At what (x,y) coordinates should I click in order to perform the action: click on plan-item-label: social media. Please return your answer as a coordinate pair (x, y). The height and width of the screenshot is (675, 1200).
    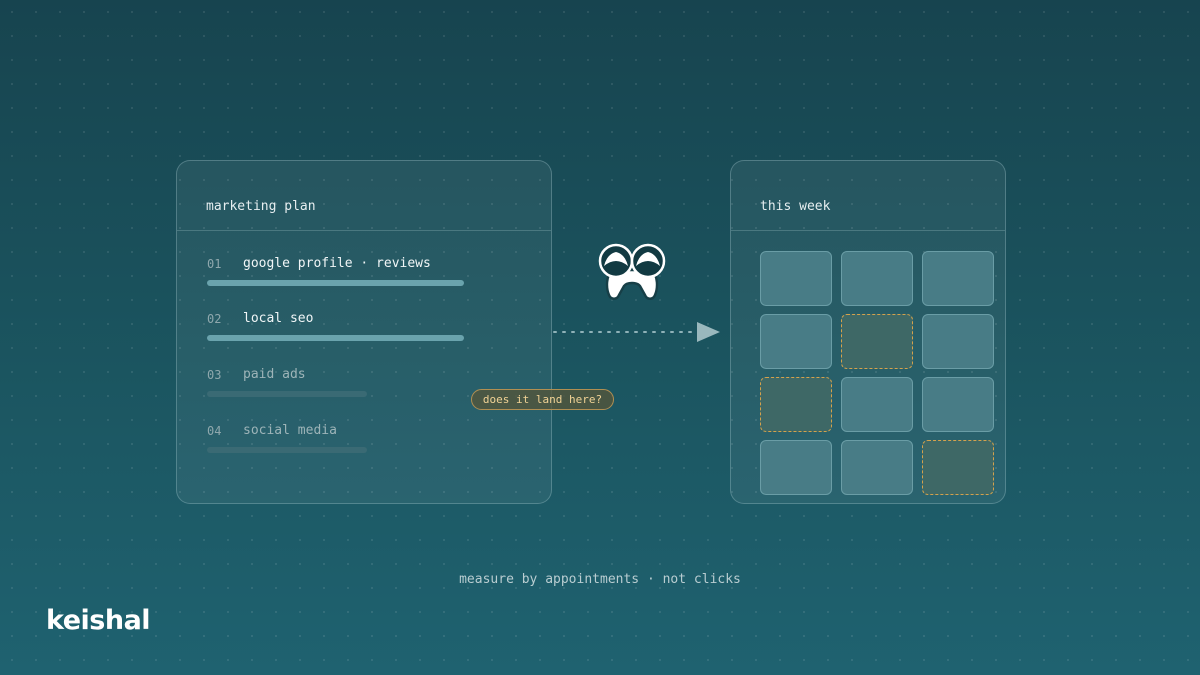
    Looking at the image, I should click on (290, 430).